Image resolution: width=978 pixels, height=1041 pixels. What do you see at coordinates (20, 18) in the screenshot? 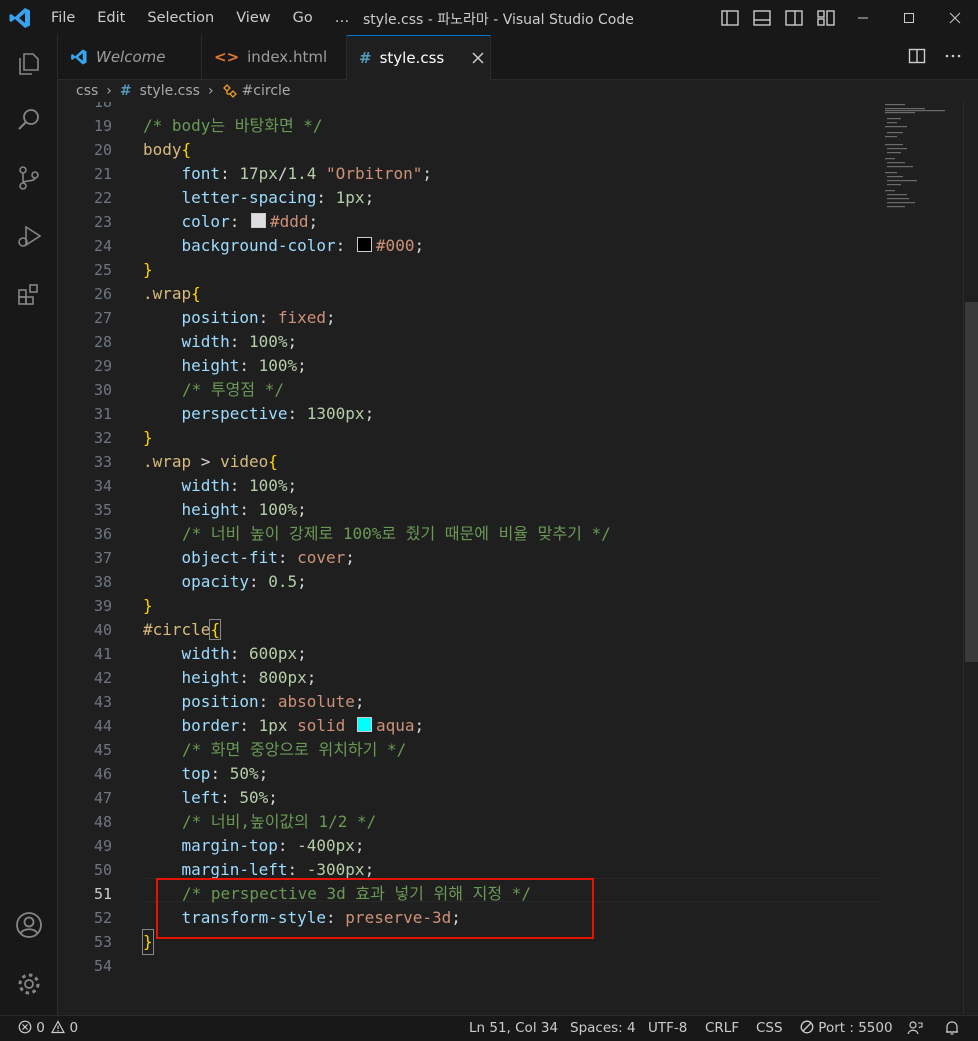
I see `vscode-logo-icon` at bounding box center [20, 18].